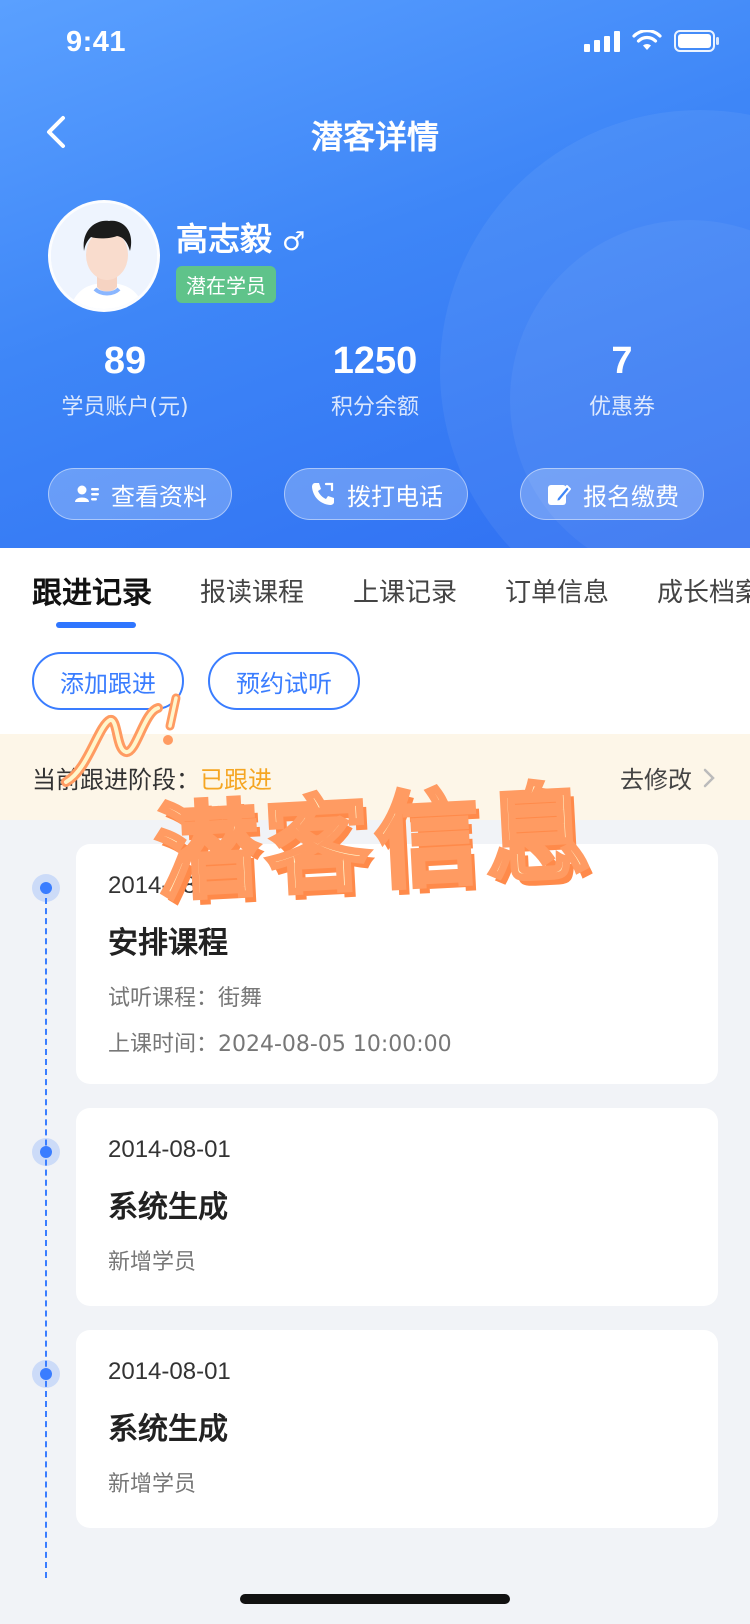 The image size is (750, 1624). I want to click on student-name: 高志毅 ♂, so click(240, 237).